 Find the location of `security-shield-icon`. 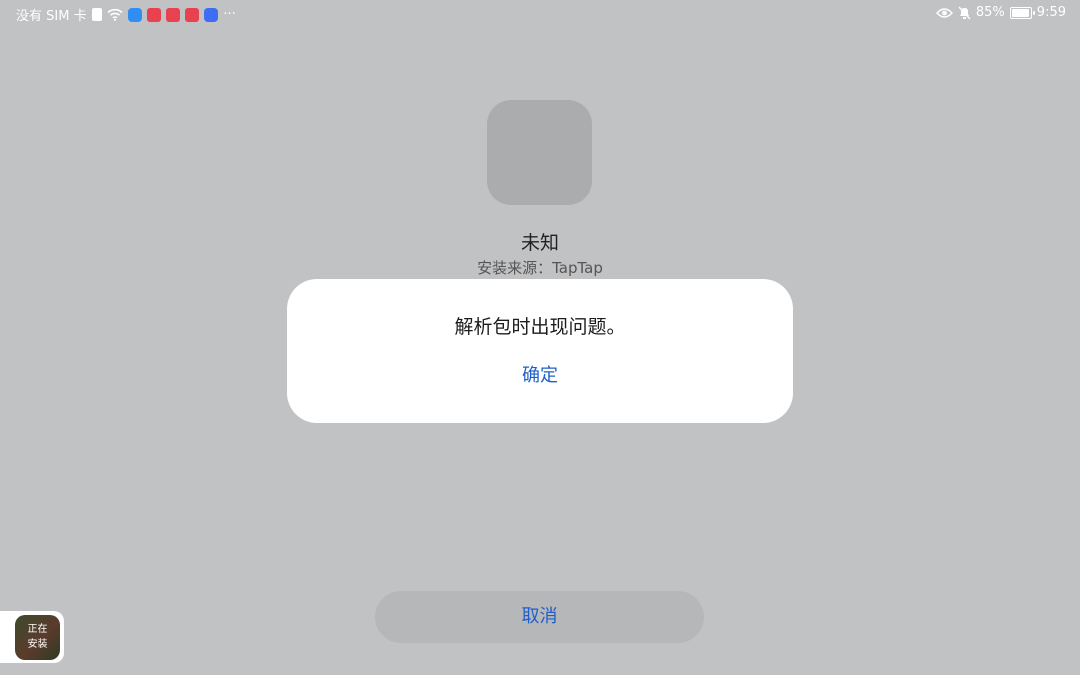

security-shield-icon is located at coordinates (134, 14).